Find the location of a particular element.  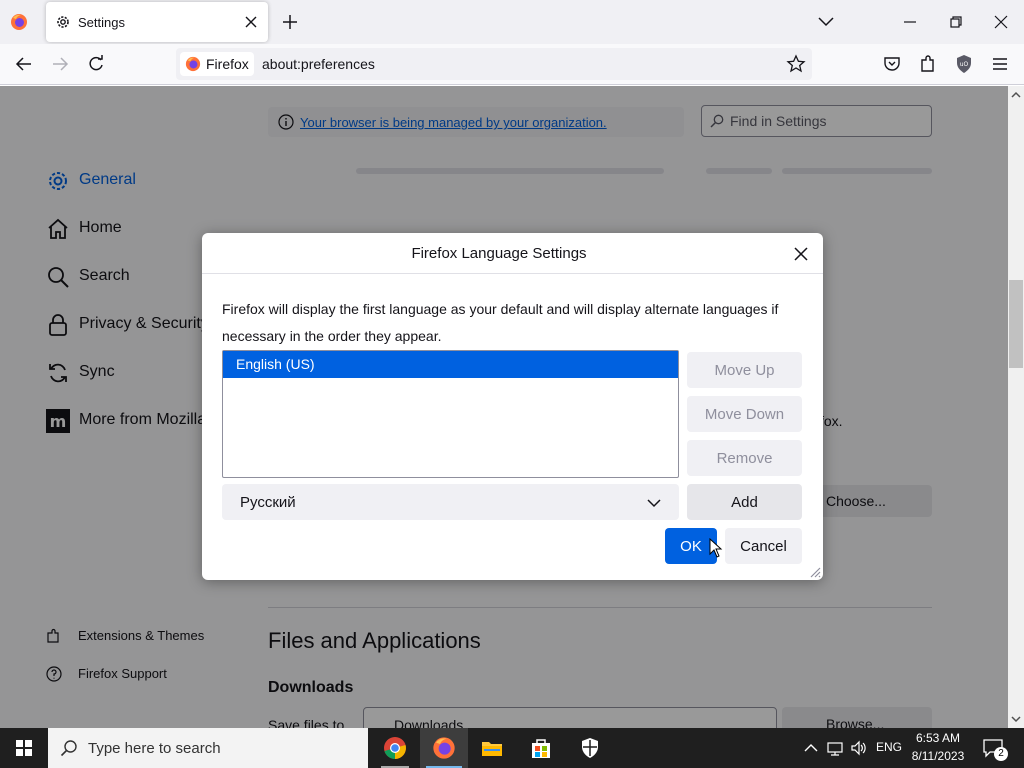

security-icon is located at coordinates (590, 748).